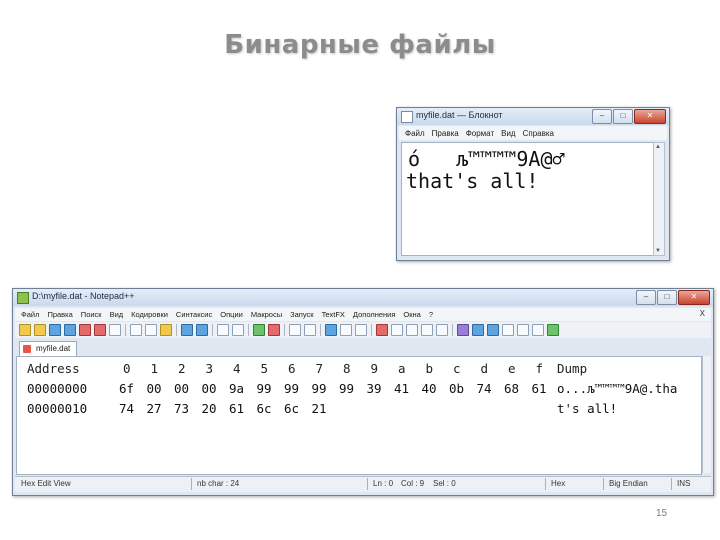 The height and width of the screenshot is (540, 720). Describe the element at coordinates (382, 330) in the screenshot. I see `record-macro-icon` at that location.